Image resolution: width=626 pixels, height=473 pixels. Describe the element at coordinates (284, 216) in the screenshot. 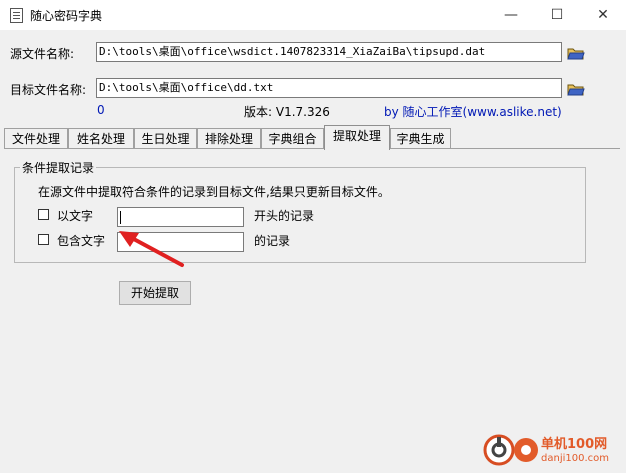

I see `starts-with-suffix: 开头的记录` at that location.